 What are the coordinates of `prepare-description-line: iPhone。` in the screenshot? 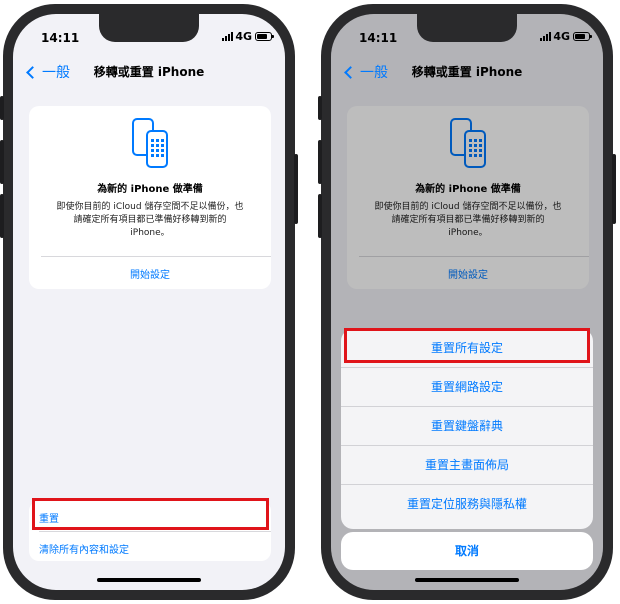 It's located at (150, 233).